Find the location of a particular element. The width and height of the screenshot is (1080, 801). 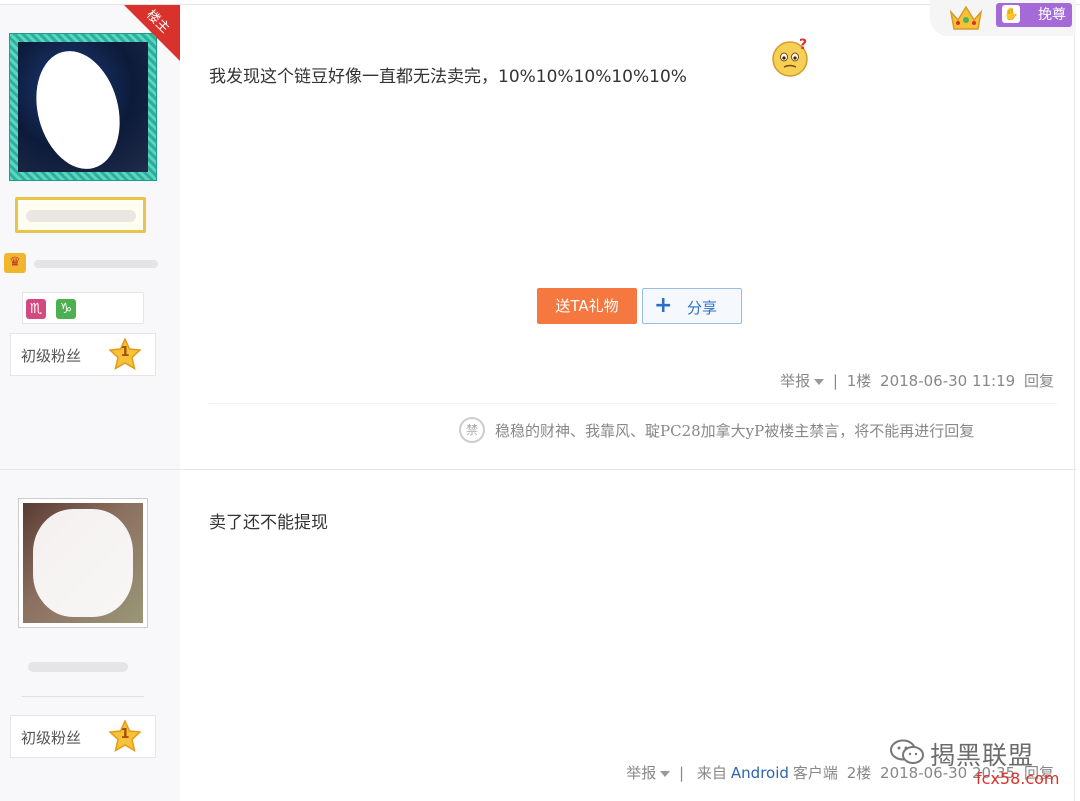

reply-link: 回复 is located at coordinates (1039, 381).